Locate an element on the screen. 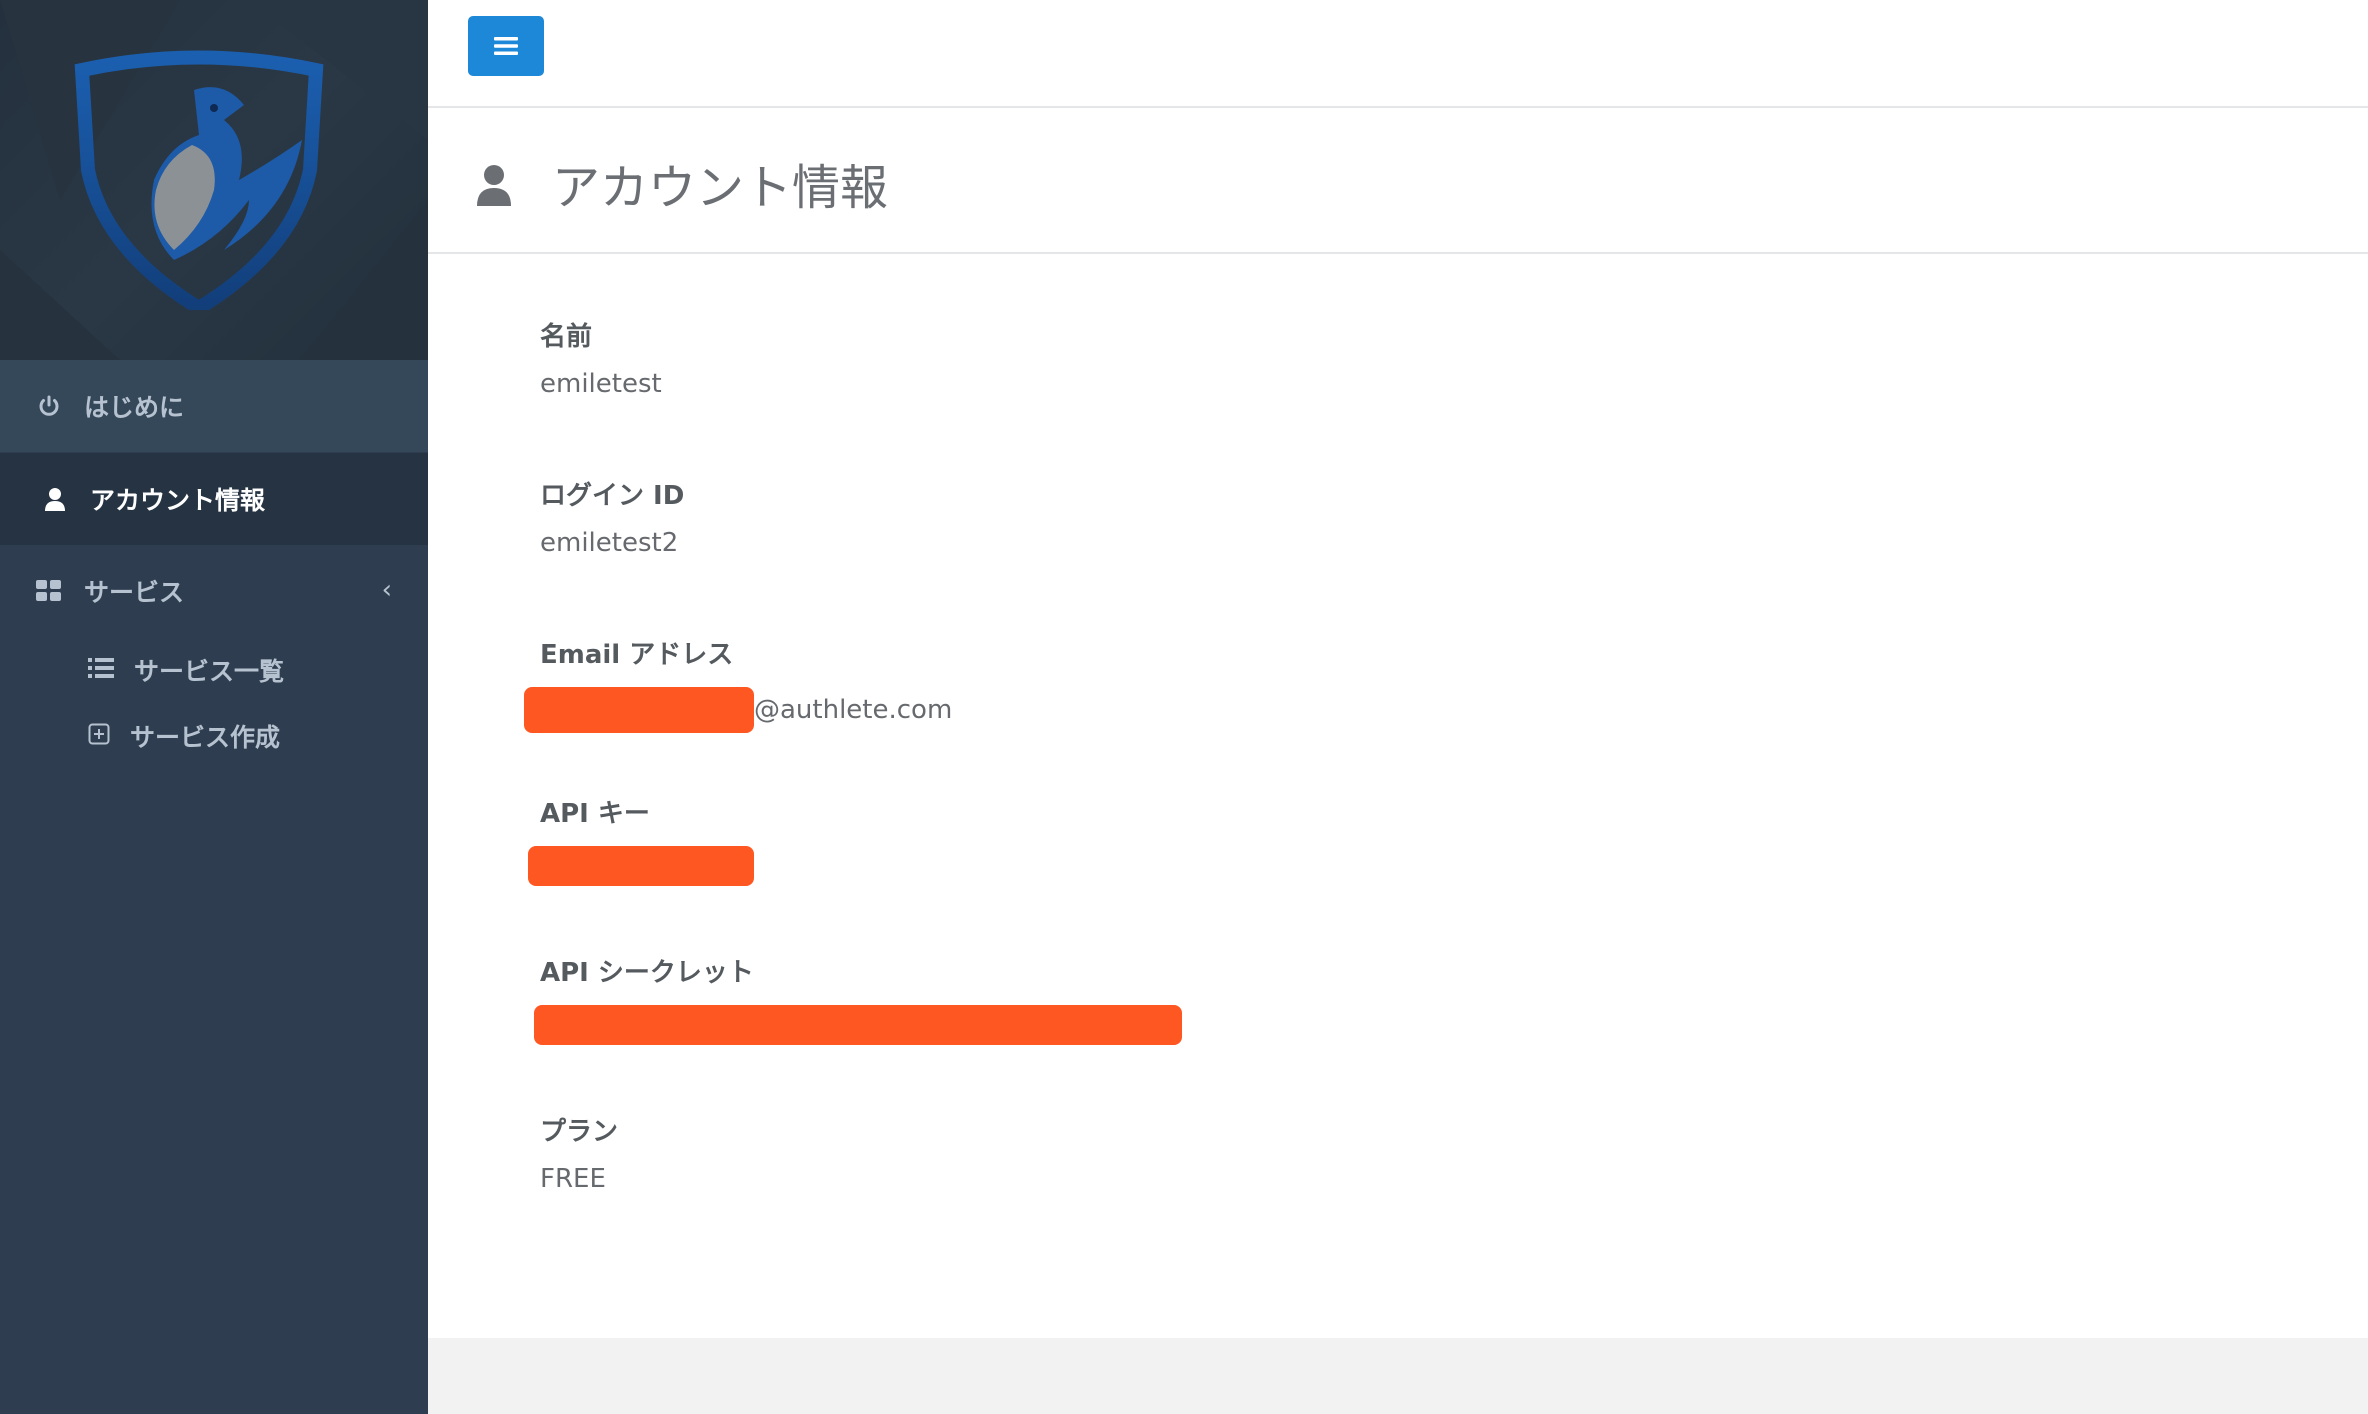 This screenshot has width=2368, height=1414. sidebar-subitem-service-create: サービス作成 is located at coordinates (184, 736).